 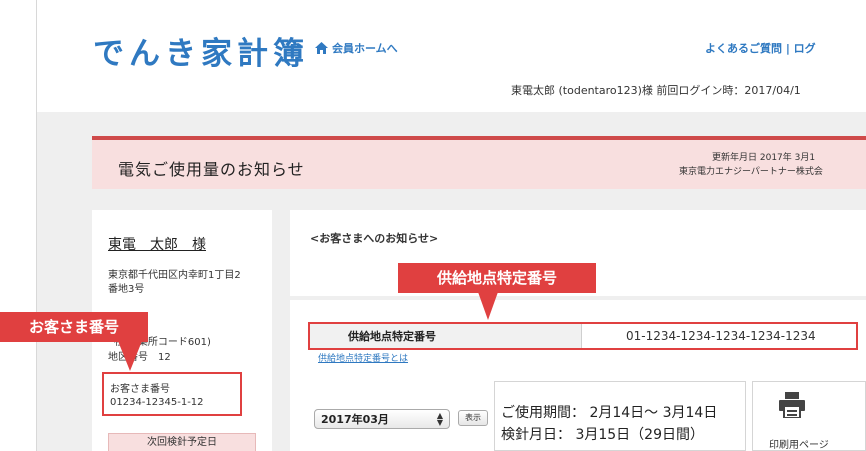 I want to click on print-page-label: 印刷用ページ, so click(x=799, y=445).